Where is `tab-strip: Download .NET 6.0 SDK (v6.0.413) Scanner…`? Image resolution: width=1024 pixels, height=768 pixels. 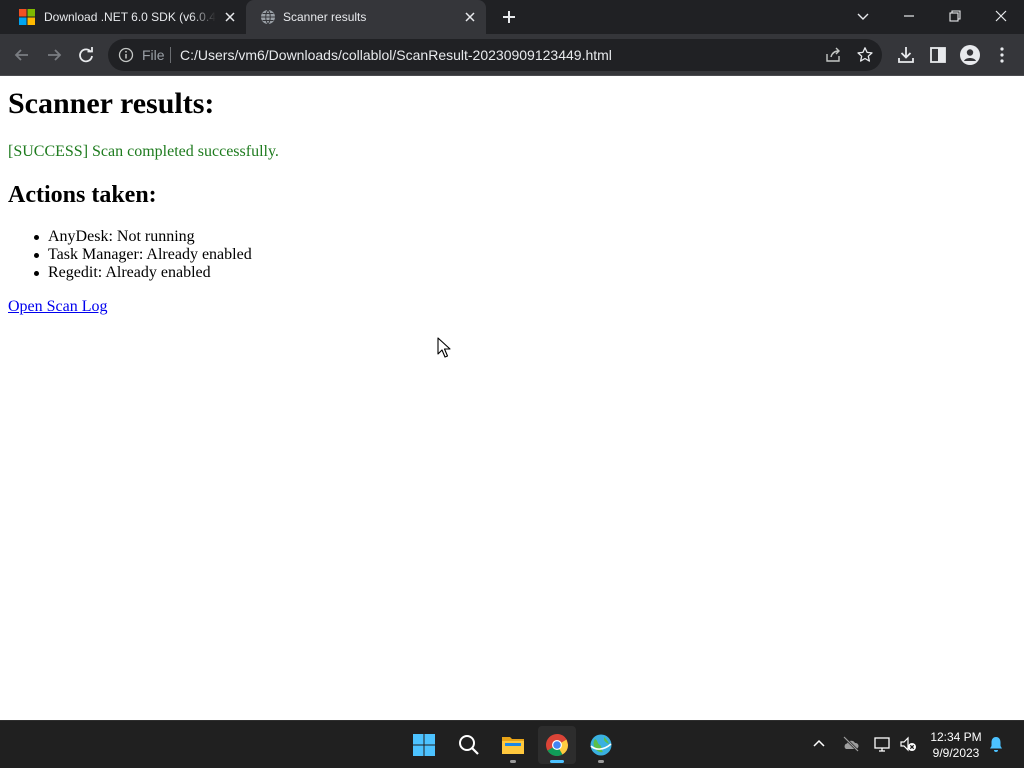
tab-strip: Download .NET 6.0 SDK (v6.0.413) Scanner… is located at coordinates (512, 17).